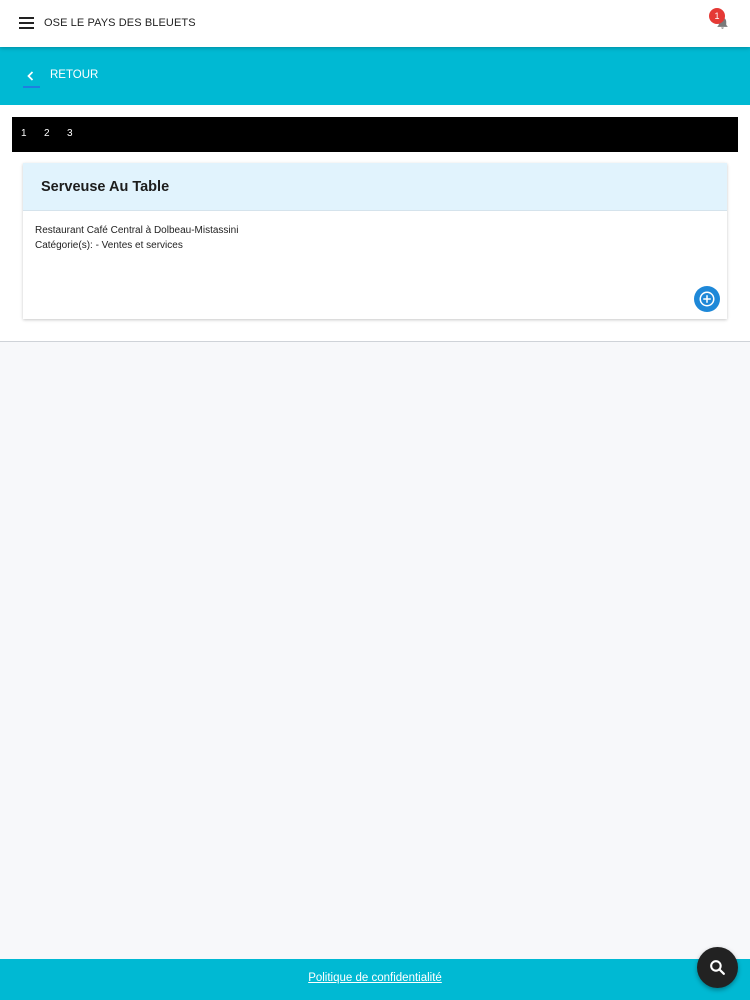  Describe the element at coordinates (31, 87) in the screenshot. I see `back-focus-indicator` at that location.